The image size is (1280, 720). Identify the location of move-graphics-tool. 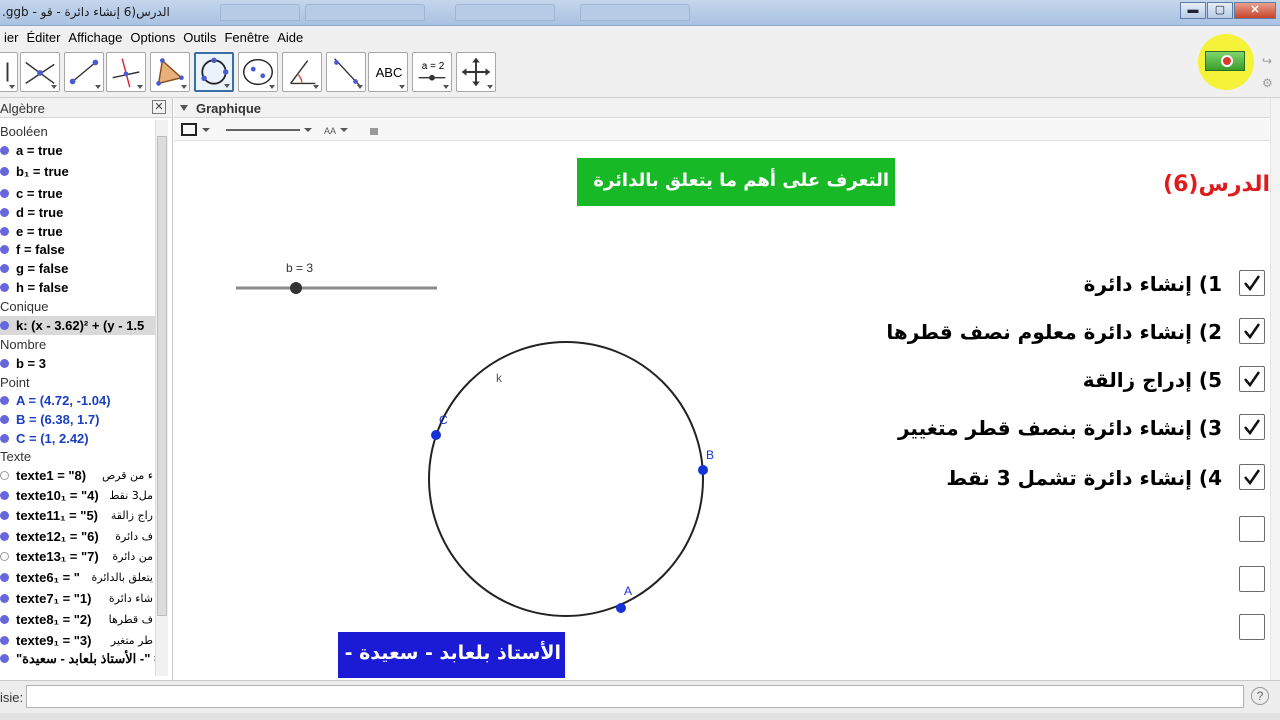
(476, 72).